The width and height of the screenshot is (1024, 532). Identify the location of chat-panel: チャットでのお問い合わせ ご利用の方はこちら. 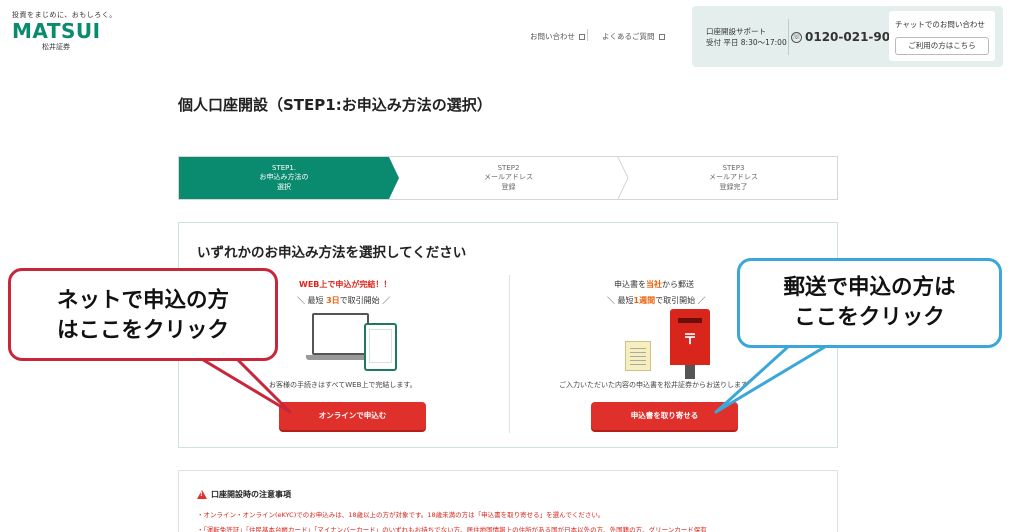
(942, 36).